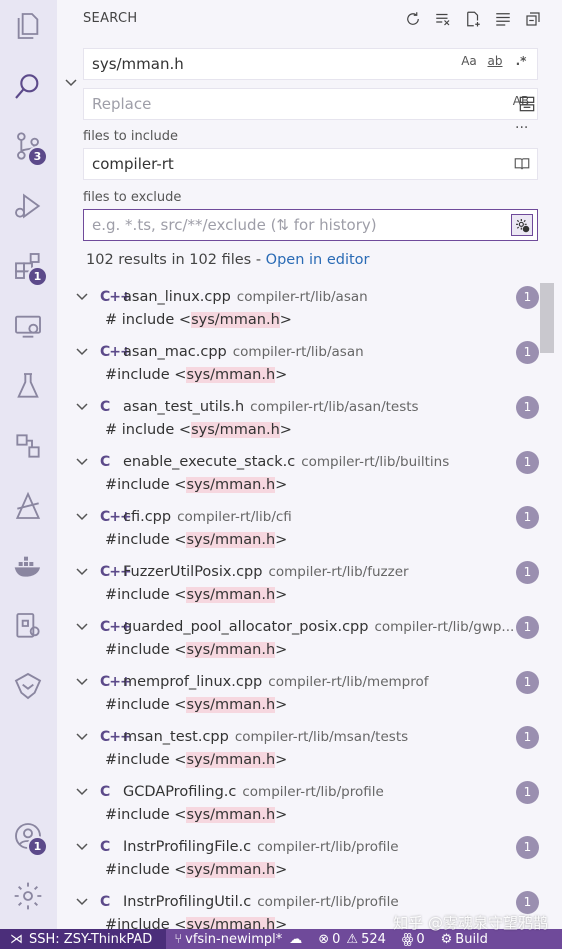  Describe the element at coordinates (522, 166) in the screenshot. I see `book-icon` at that location.